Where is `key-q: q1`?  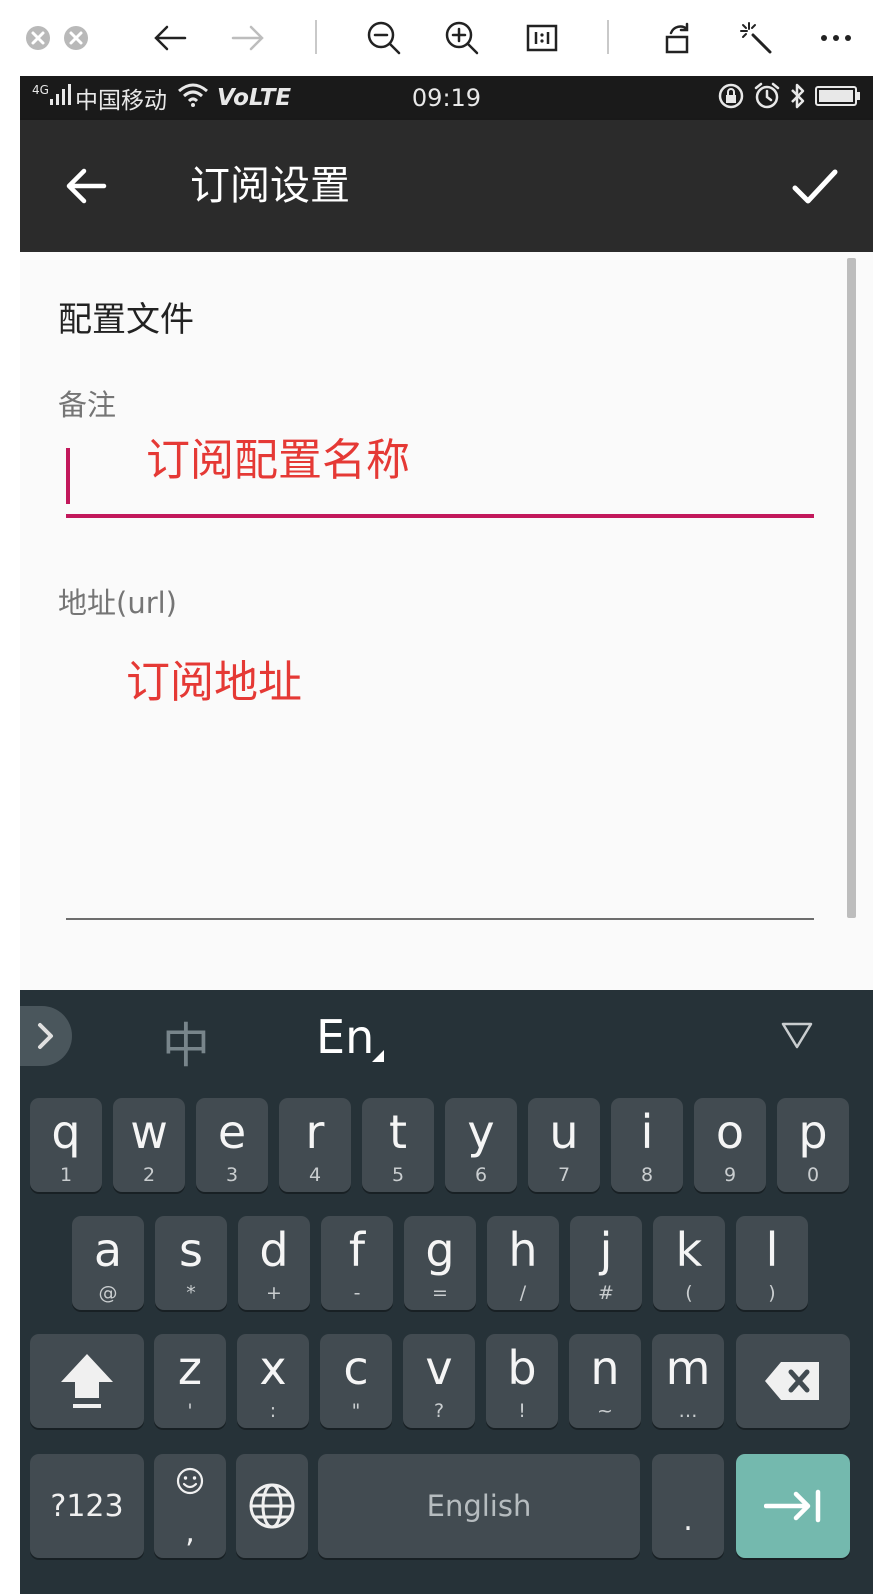
key-q: q1 is located at coordinates (66, 1145).